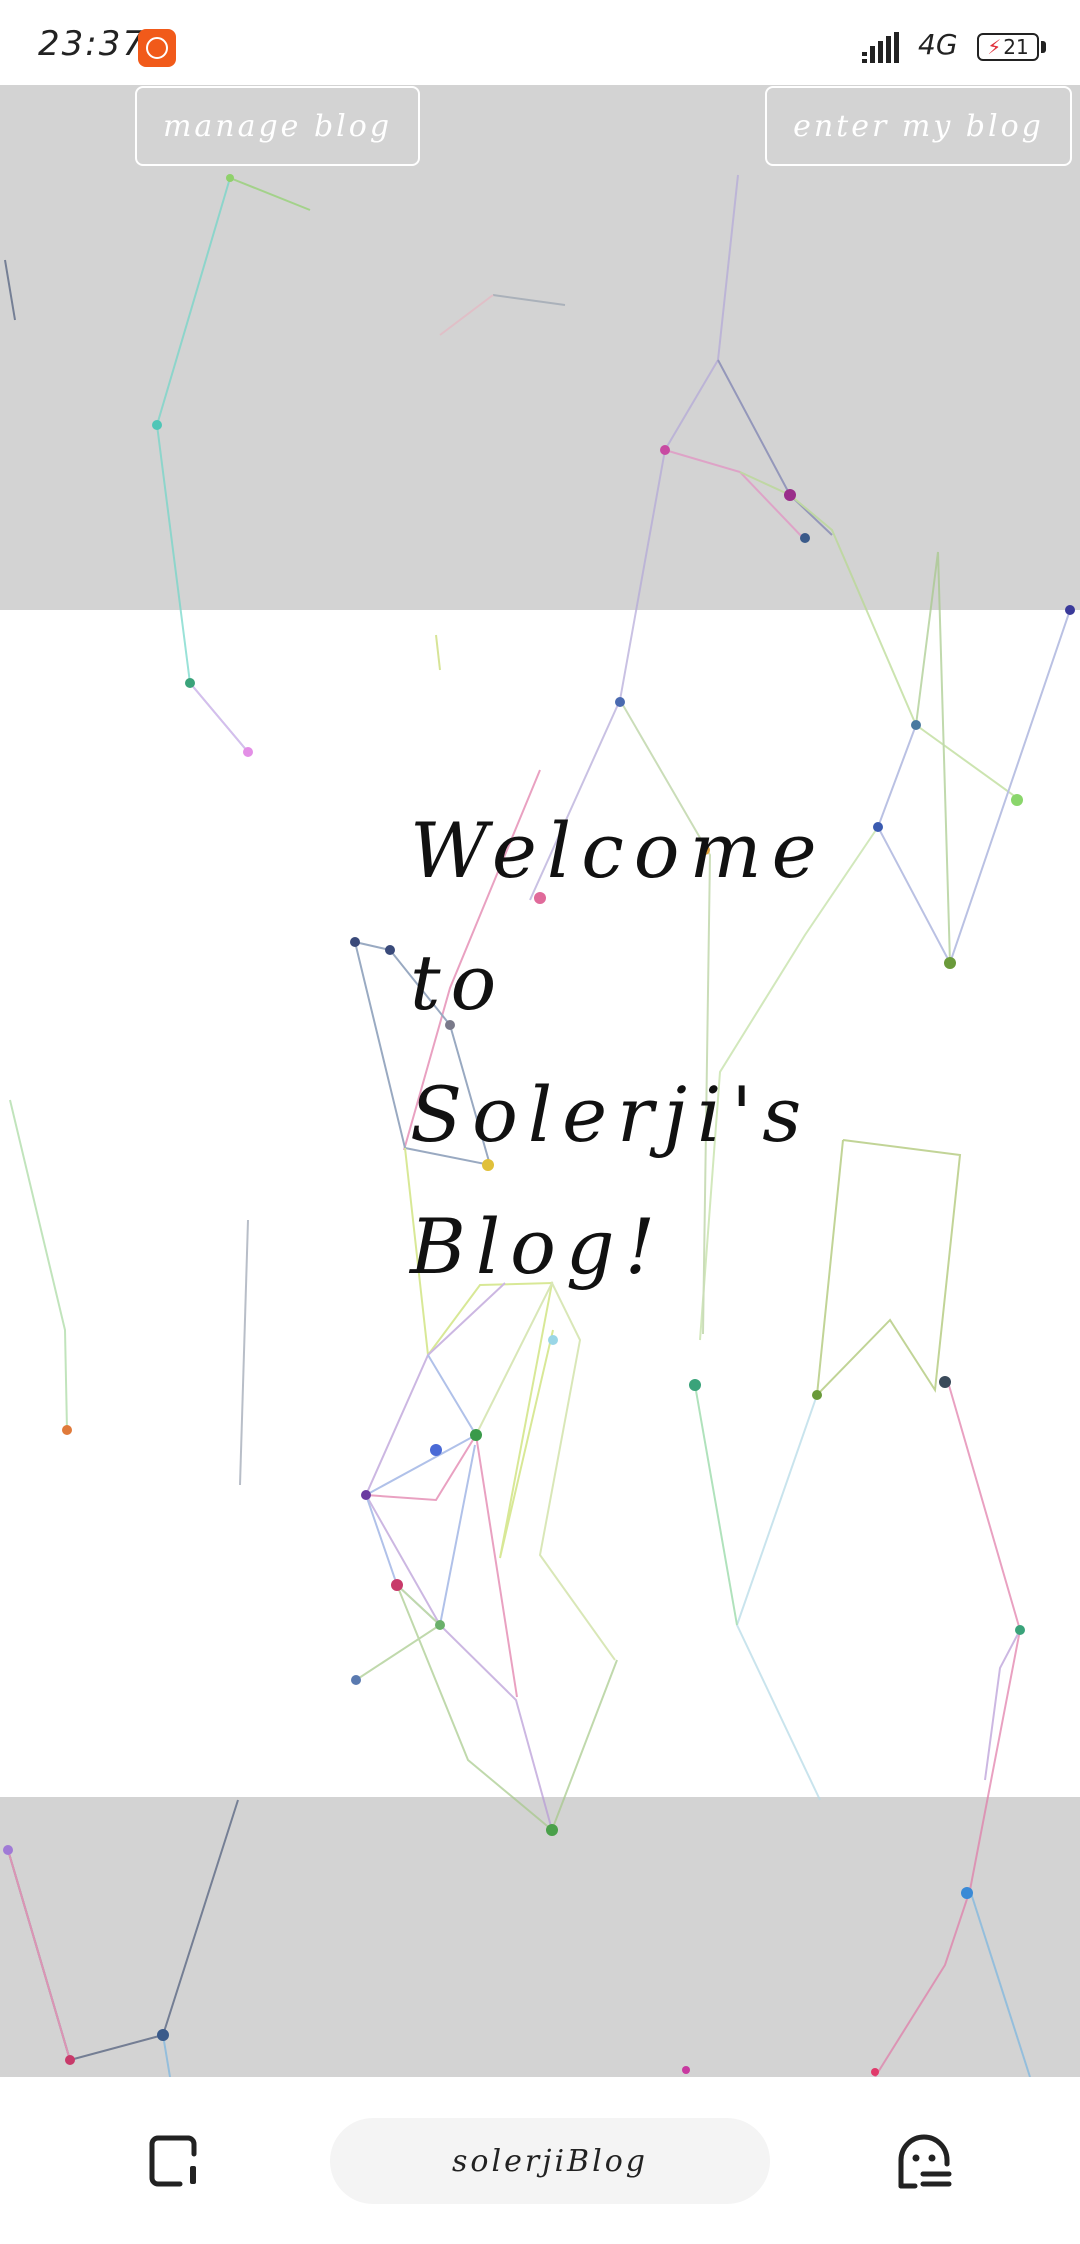 The height and width of the screenshot is (2244, 1080). Describe the element at coordinates (611, 1114) in the screenshot. I see `welcome-line-3: Solerji's` at that location.